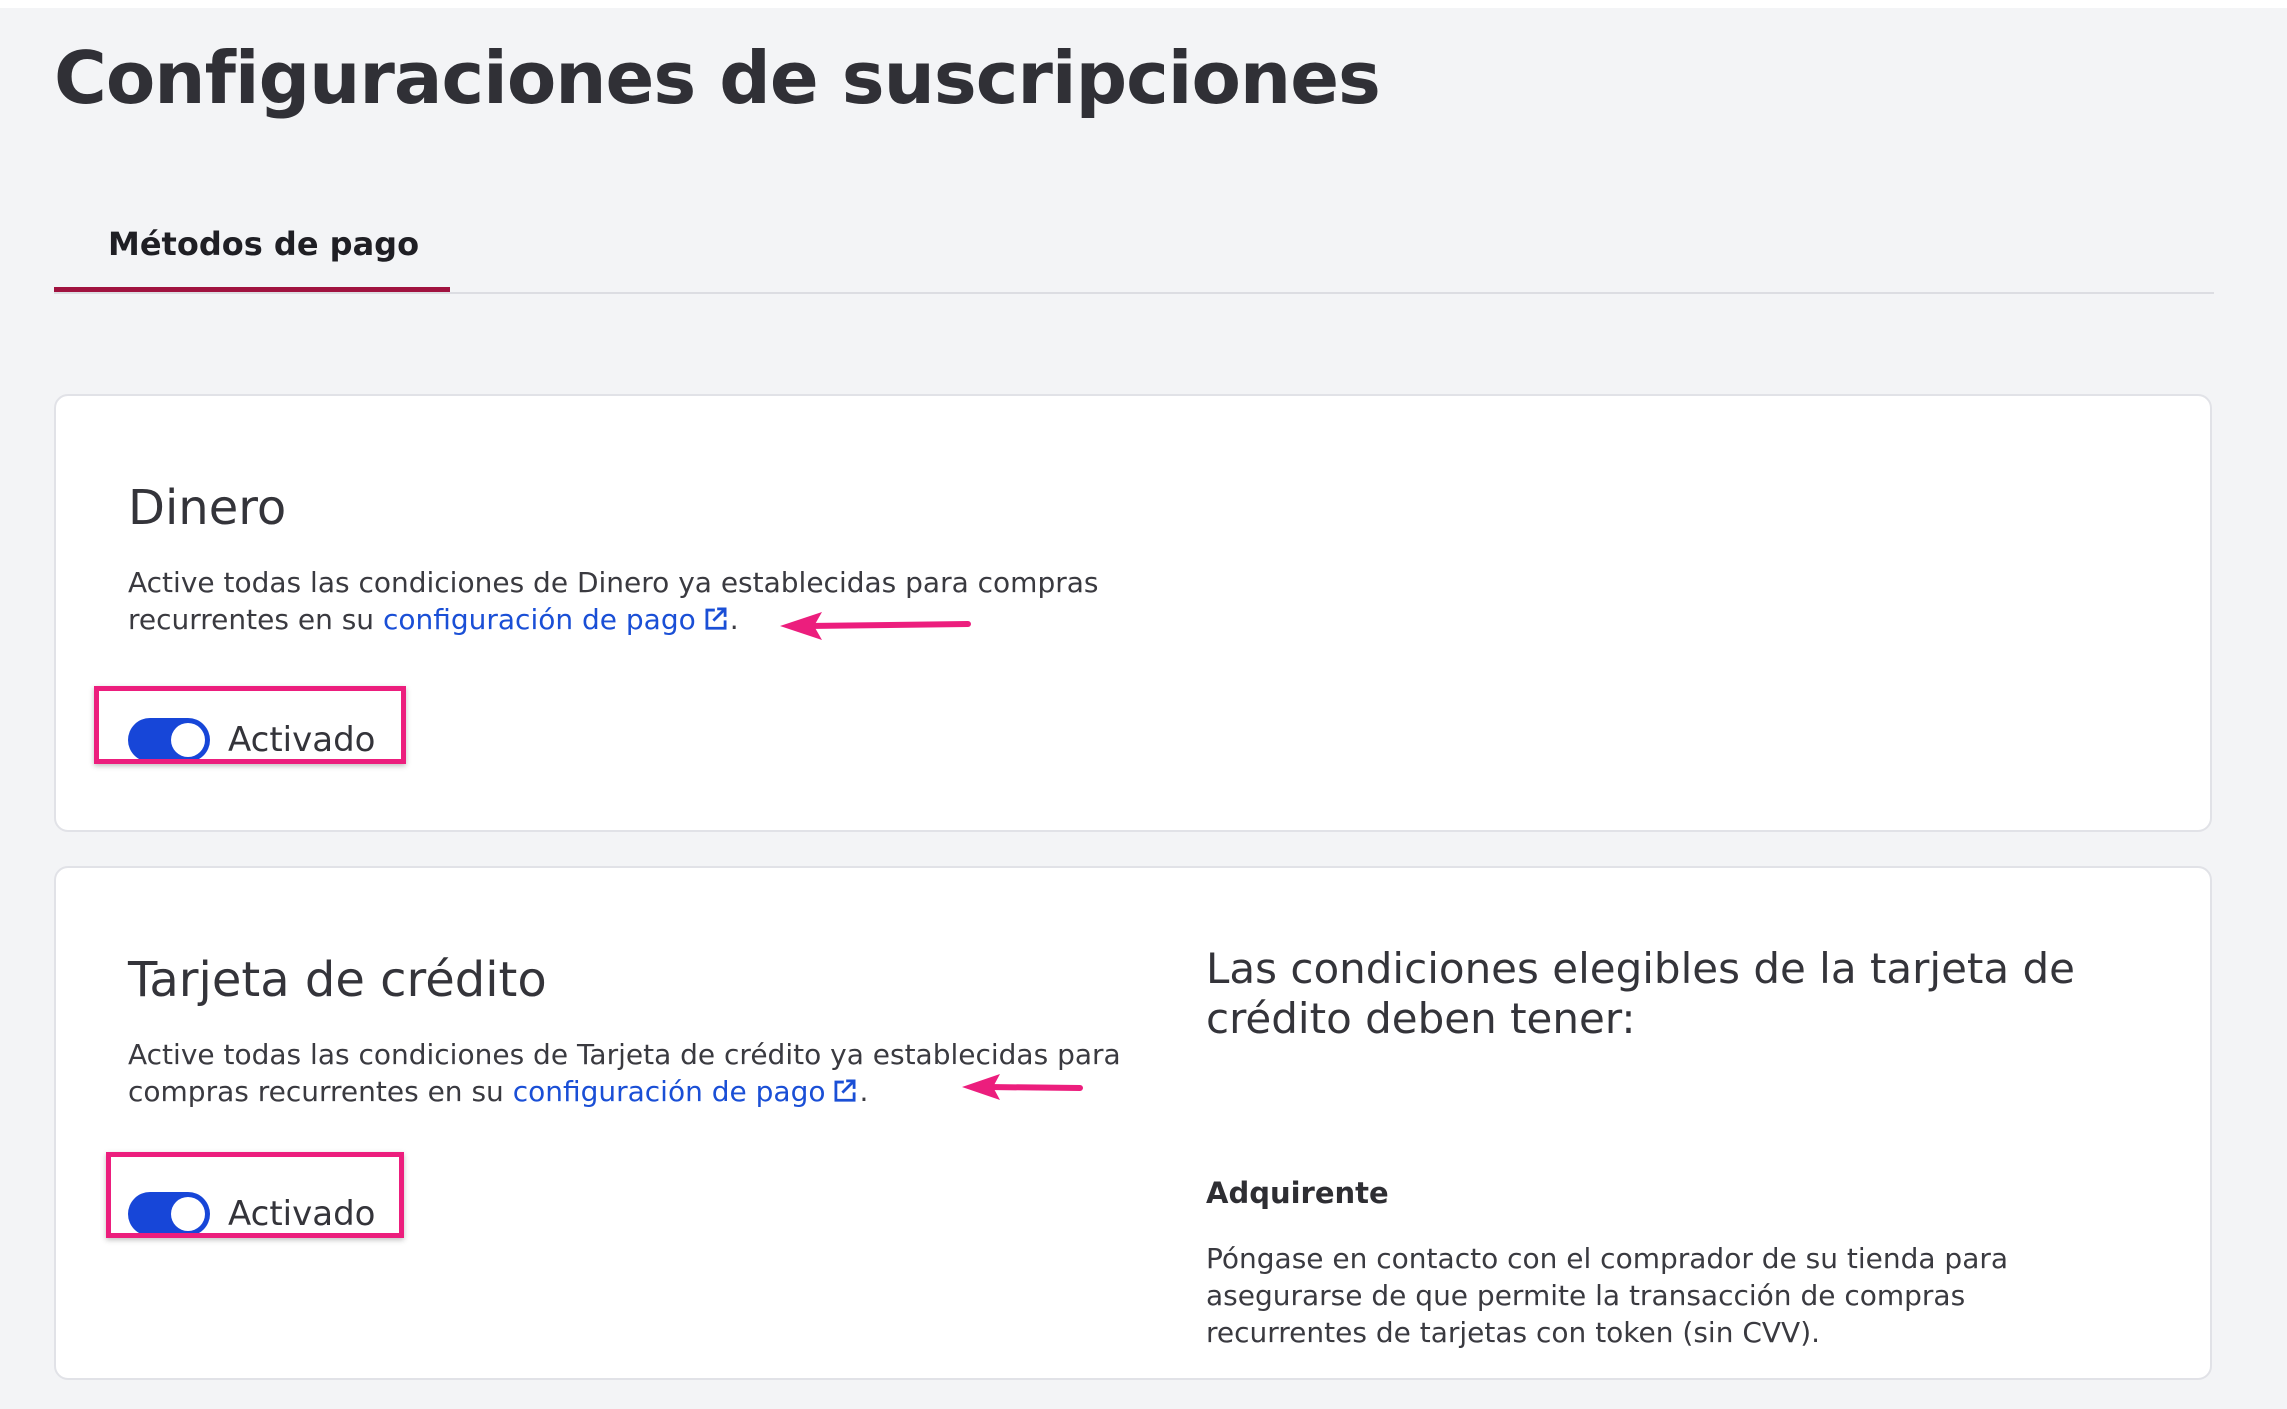 This screenshot has width=2287, height=1409. I want to click on dinero-payment-settings-link: configuración de pago, so click(556, 619).